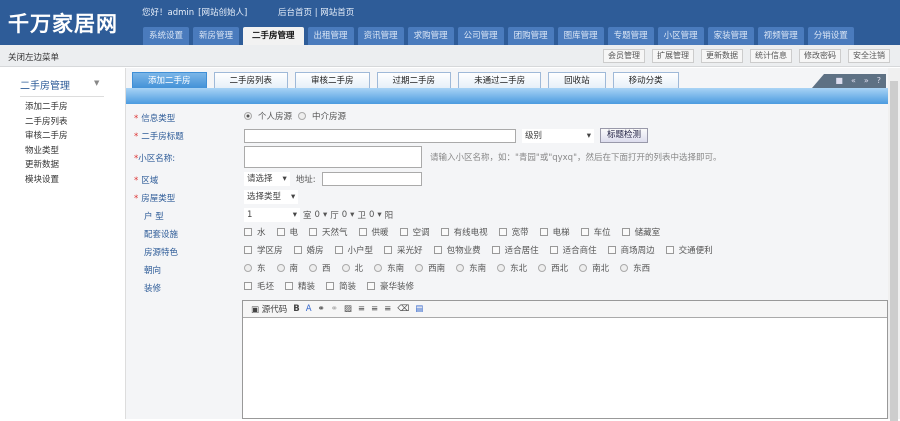 This screenshot has height=421, width=900. Describe the element at coordinates (317, 215) in the screenshot. I see `hall-select: 0` at that location.